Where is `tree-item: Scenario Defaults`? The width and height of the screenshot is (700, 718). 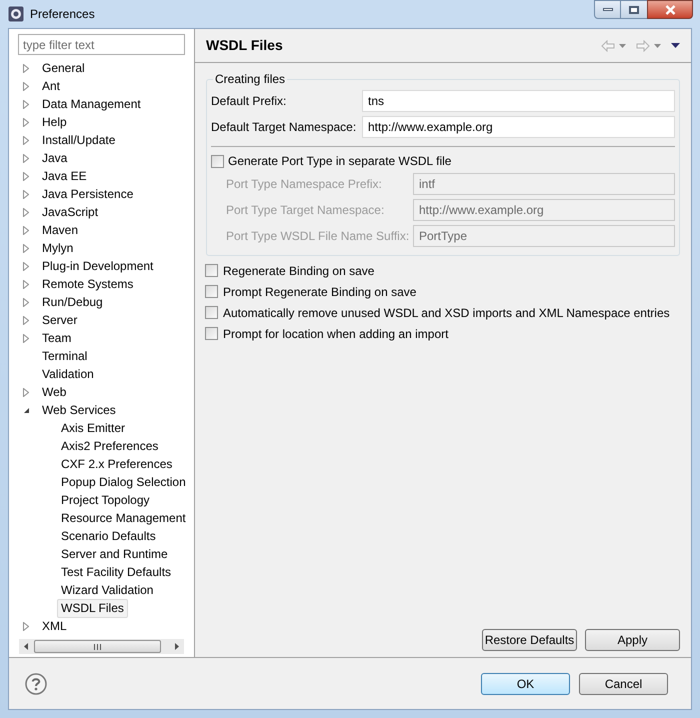 tree-item: Scenario Defaults is located at coordinates (108, 536).